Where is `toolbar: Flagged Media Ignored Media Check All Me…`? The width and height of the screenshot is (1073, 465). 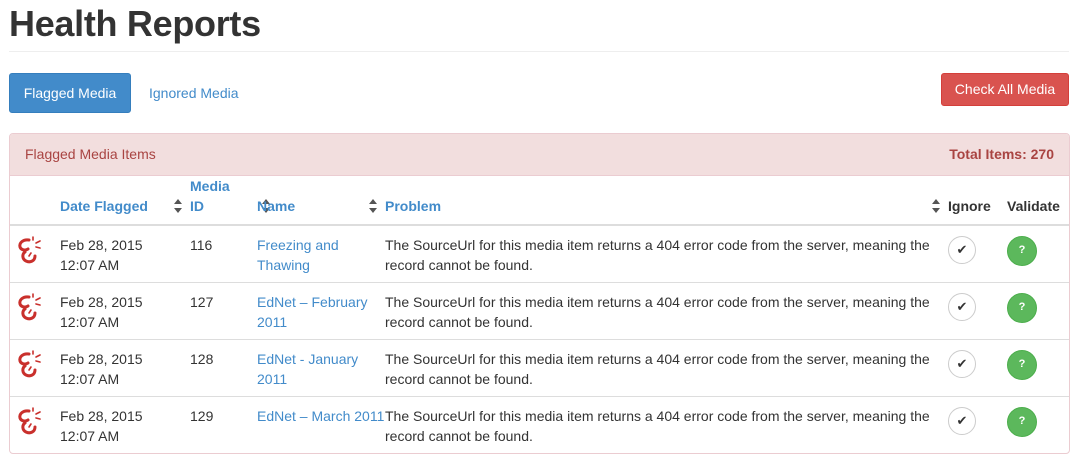
toolbar: Flagged Media Ignored Media Check All Me… is located at coordinates (539, 103).